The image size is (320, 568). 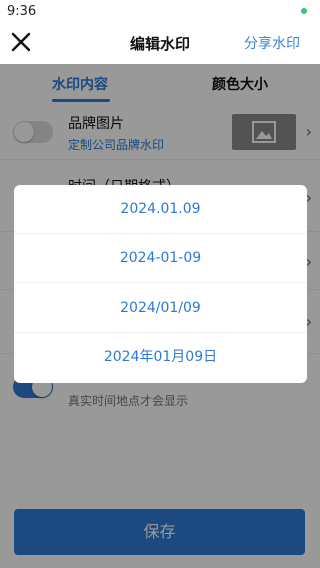 What do you see at coordinates (160, 209) in the screenshot?
I see `date-format-option: 2024.01.09` at bounding box center [160, 209].